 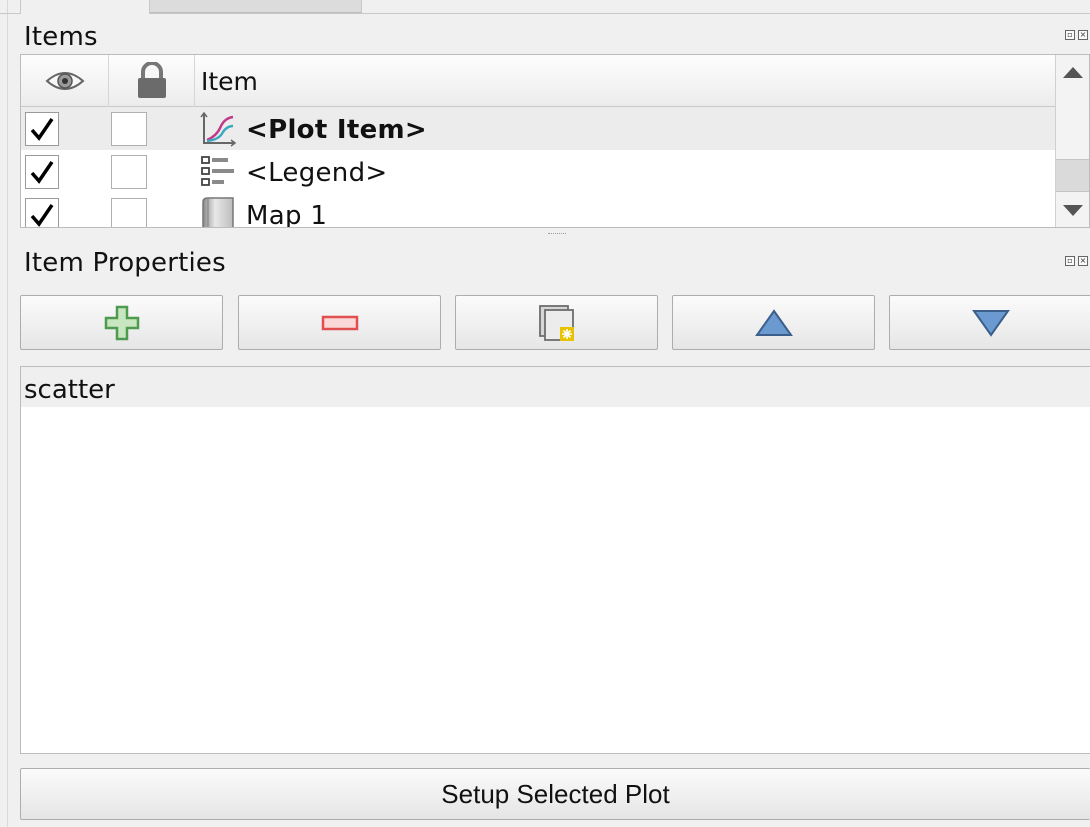 What do you see at coordinates (256, 6) in the screenshot?
I see `tab-inactive` at bounding box center [256, 6].